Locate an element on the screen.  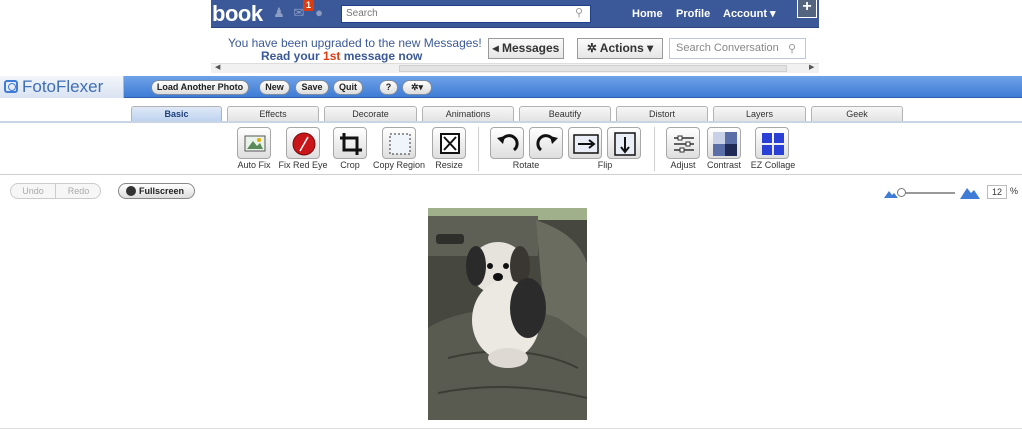
settings-button: ✲▾ is located at coordinates (417, 87).